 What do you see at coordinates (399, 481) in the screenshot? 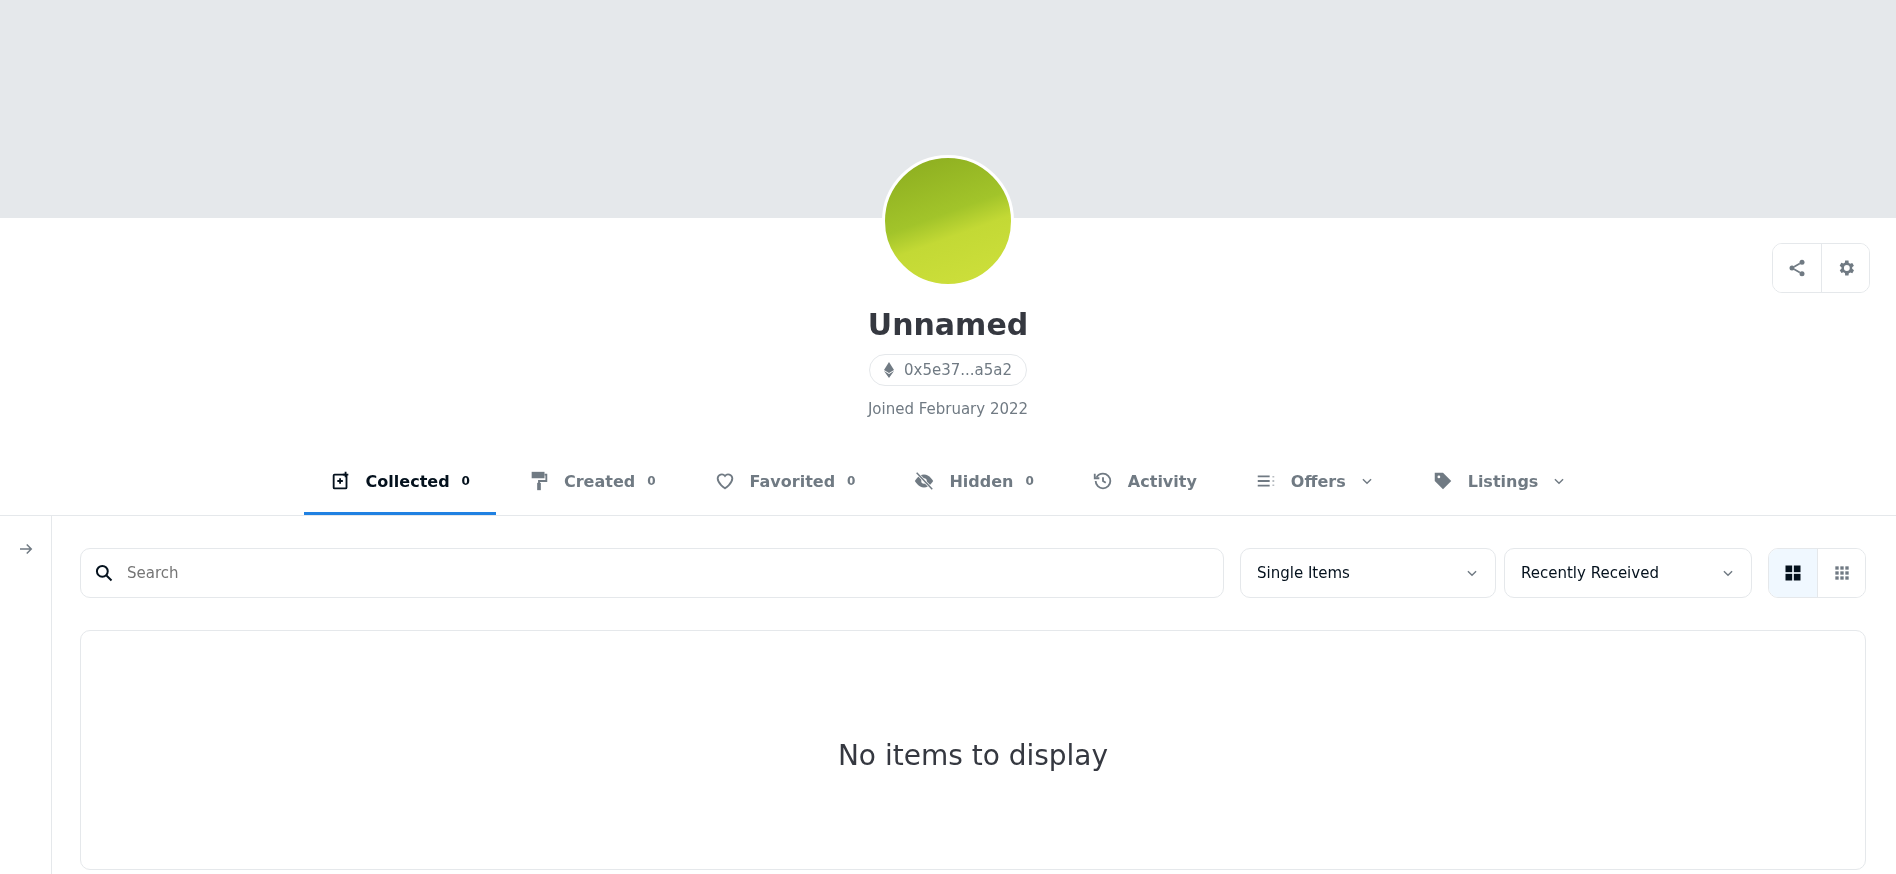
I see `profile-tab: Collected 0` at bounding box center [399, 481].